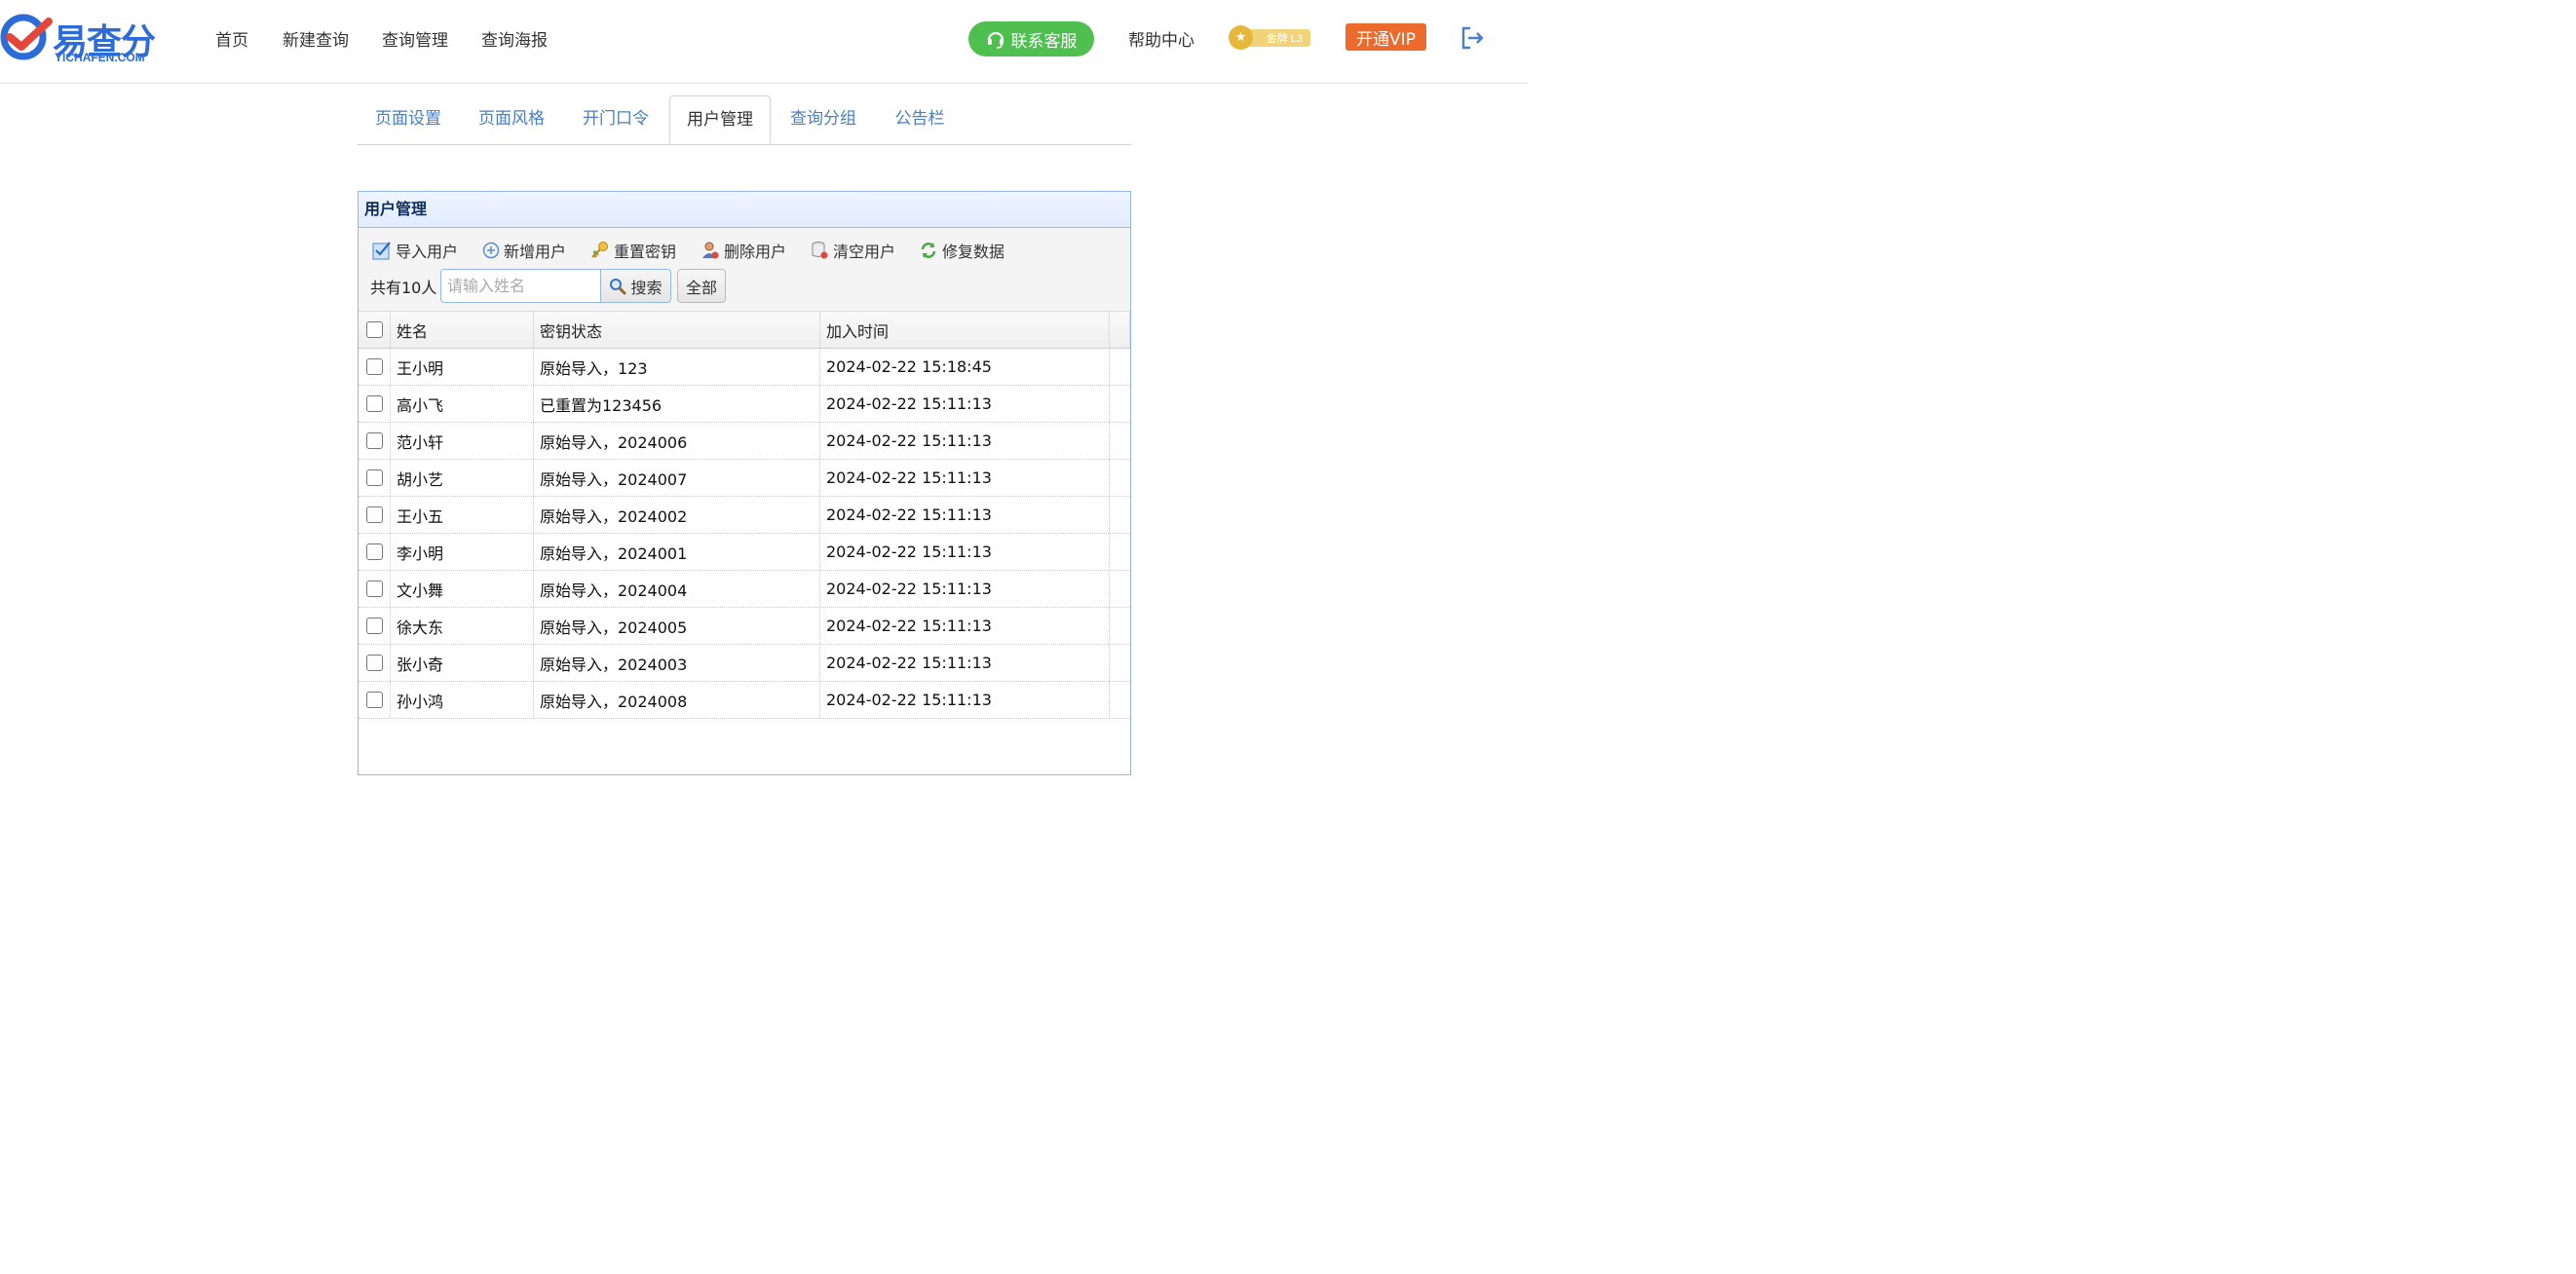  Describe the element at coordinates (415, 39) in the screenshot. I see `nav-query-manage: 查询管理` at that location.